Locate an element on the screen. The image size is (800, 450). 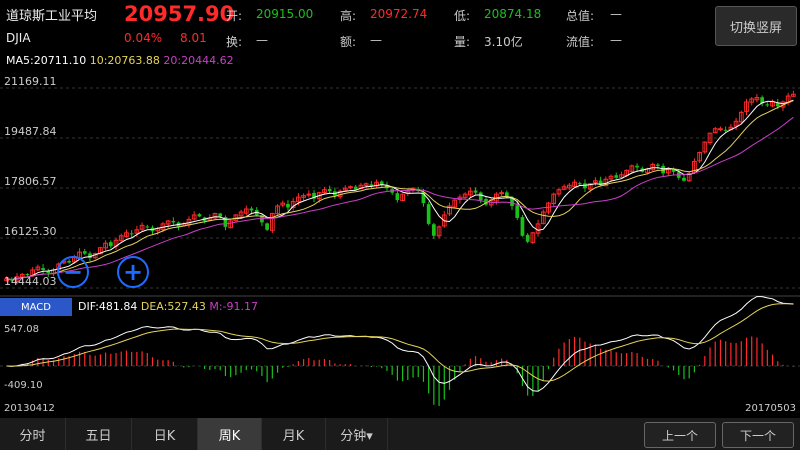
dif-label: DIF:481.84 is located at coordinates (108, 306).